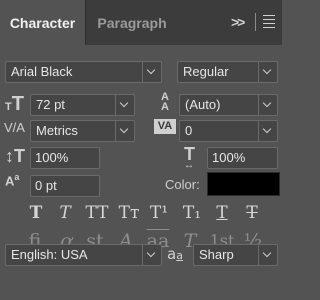  I want to click on tracking-dropdown: 0, so click(228, 131).